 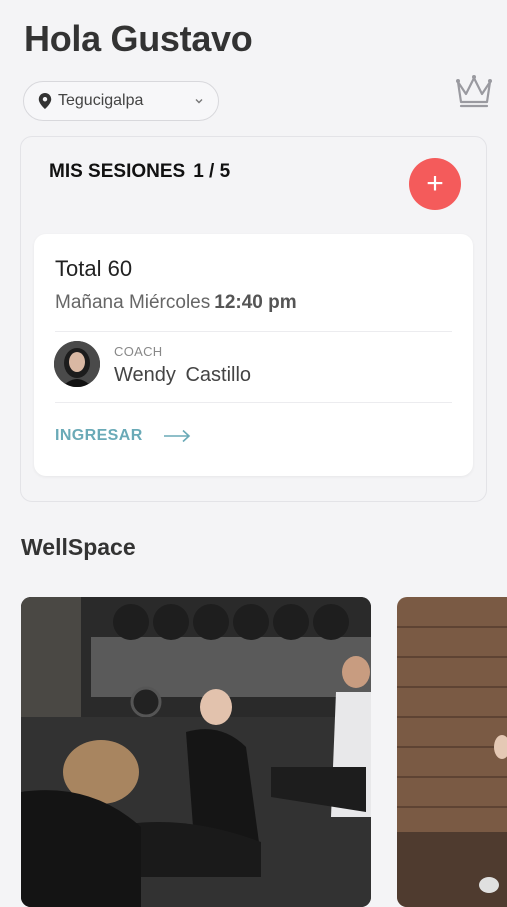 I want to click on class-hour: 12:40 pm, so click(x=255, y=302).